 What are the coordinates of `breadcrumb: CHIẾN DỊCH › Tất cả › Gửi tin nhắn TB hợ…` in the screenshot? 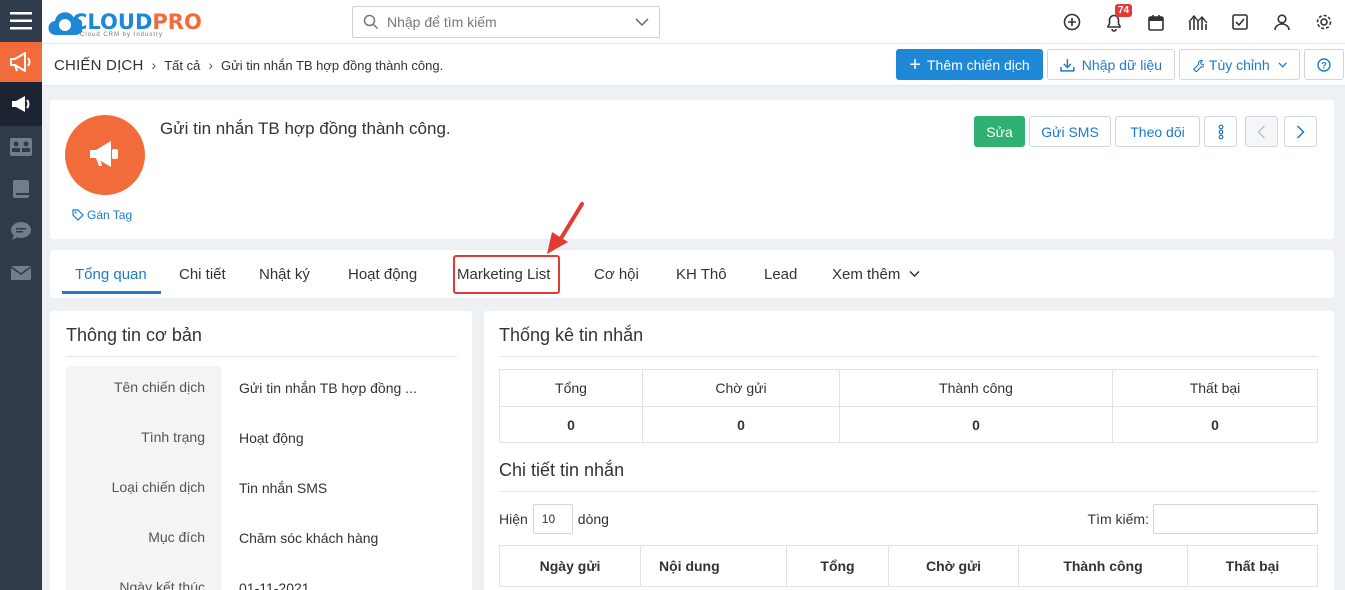 It's located at (248, 65).